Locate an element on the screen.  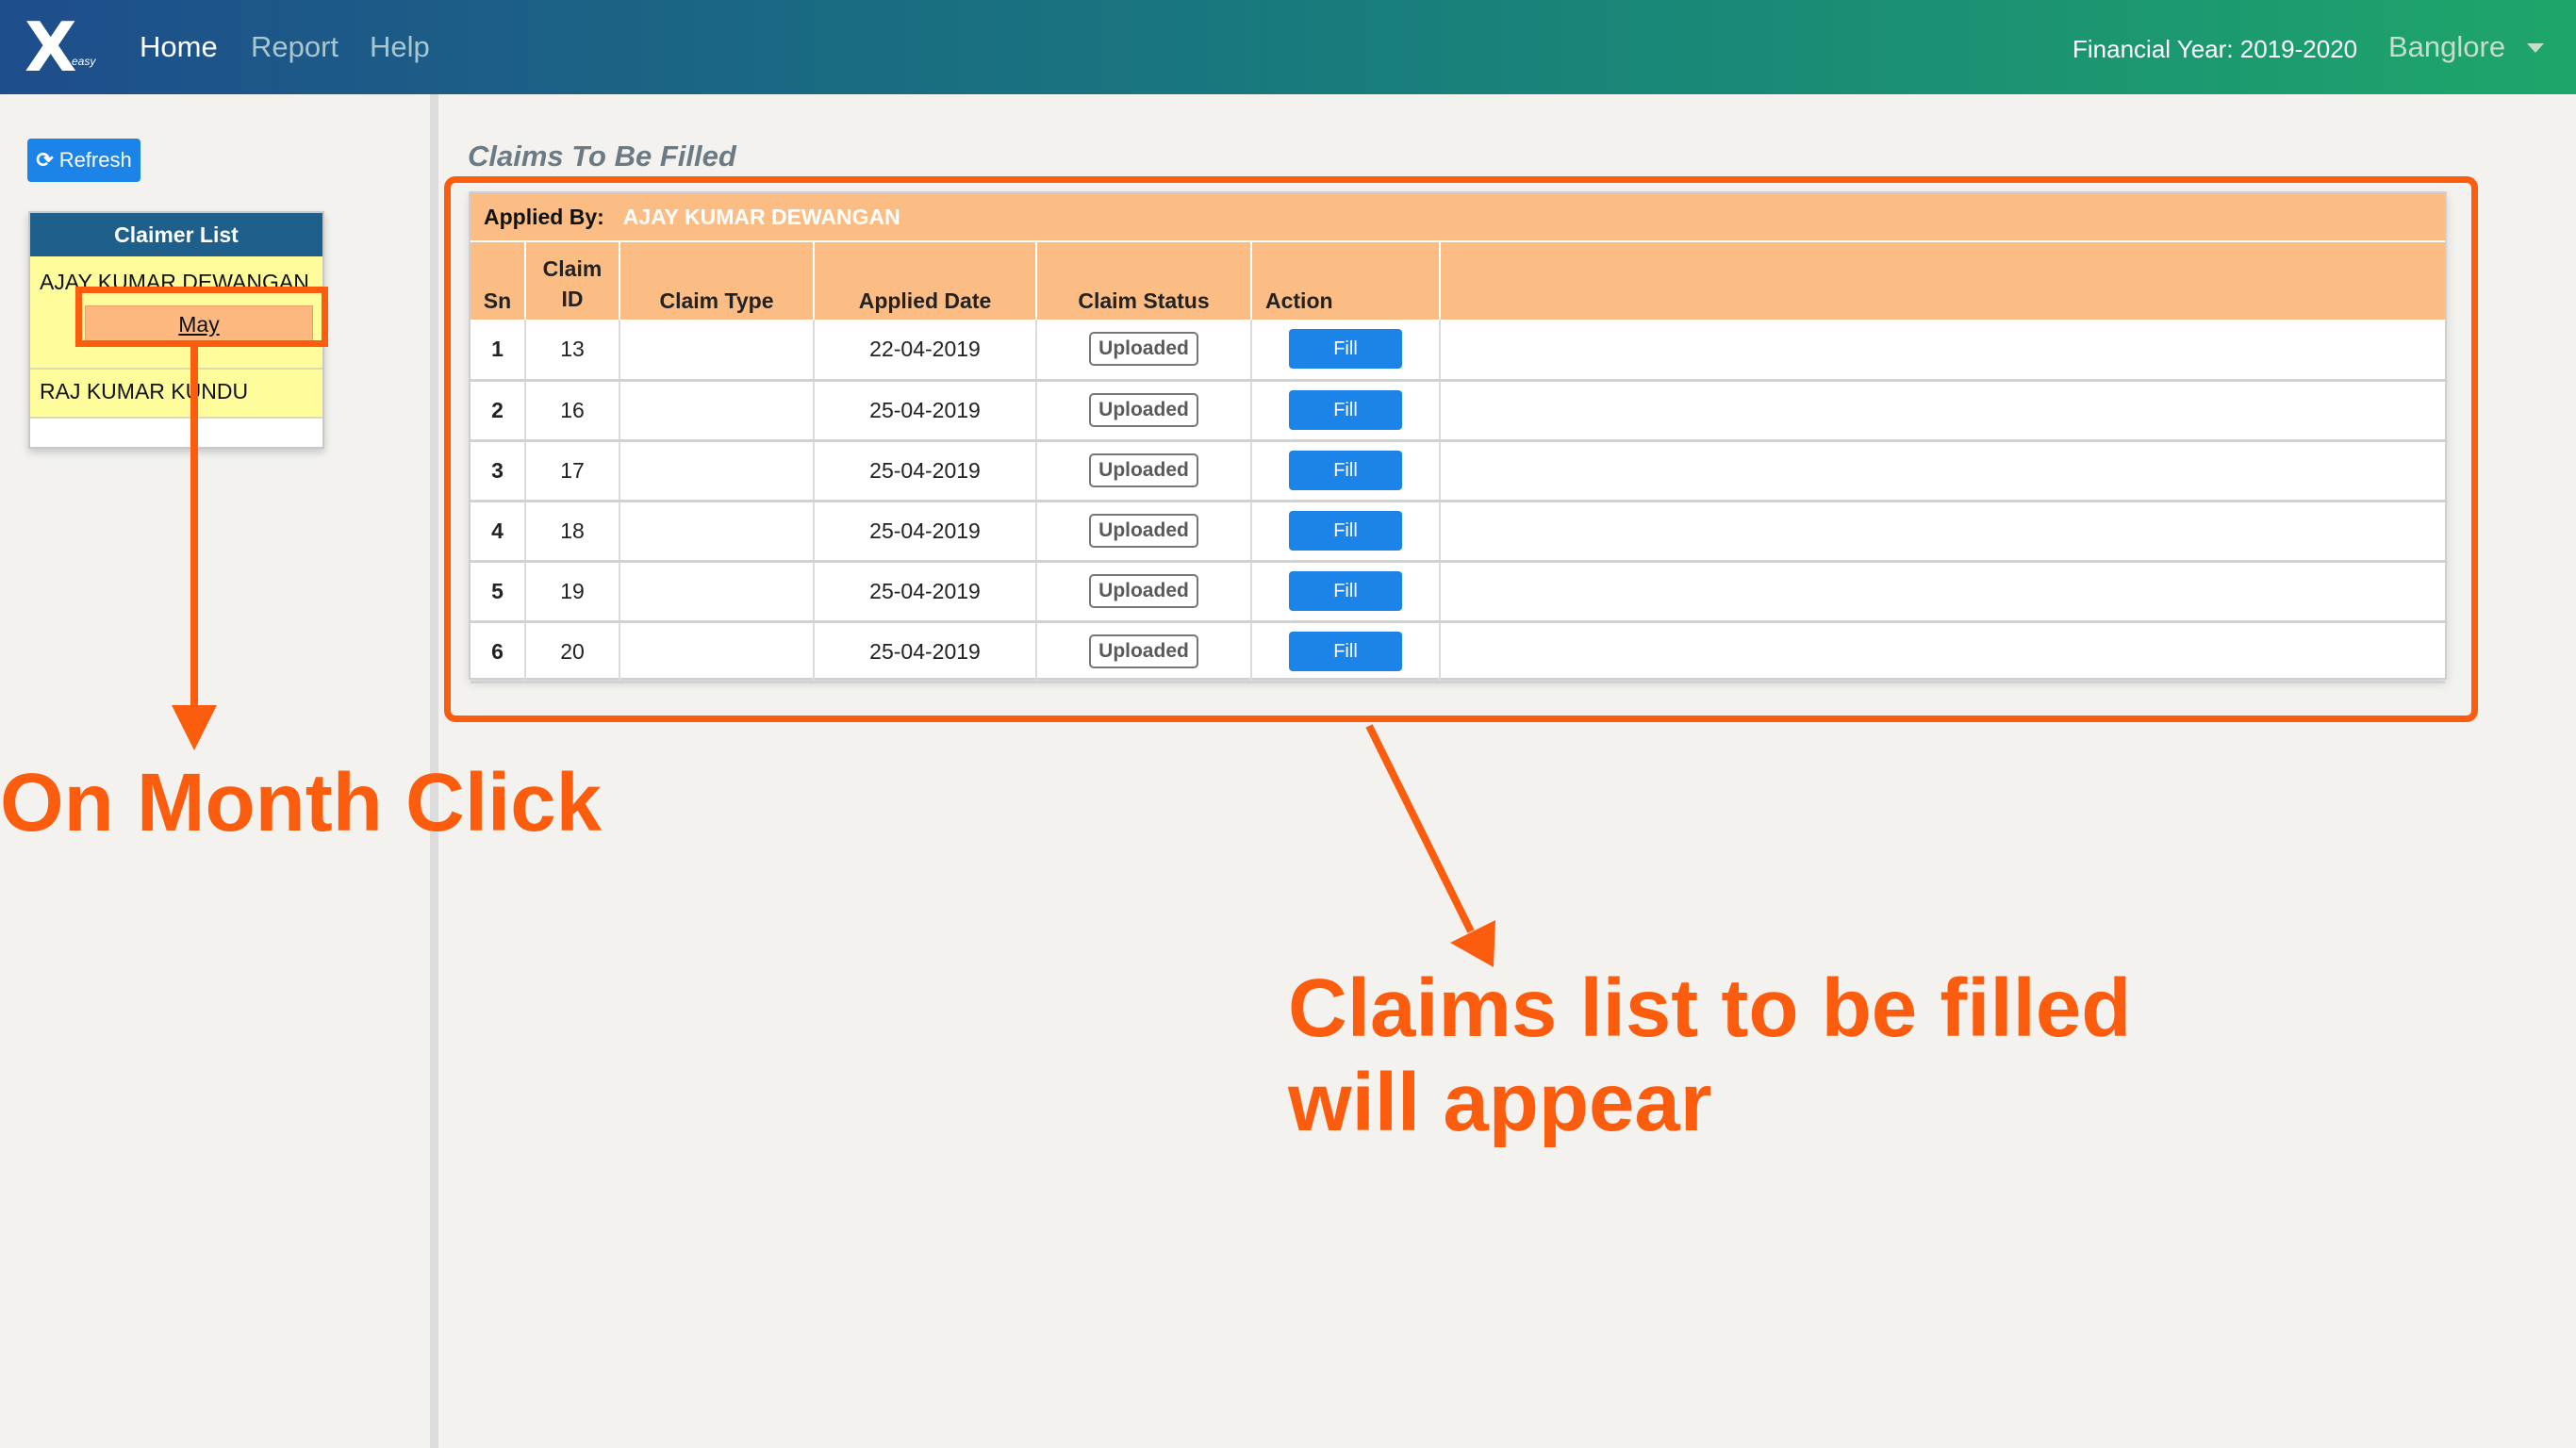
app-logo: X easy is located at coordinates (58, 47).